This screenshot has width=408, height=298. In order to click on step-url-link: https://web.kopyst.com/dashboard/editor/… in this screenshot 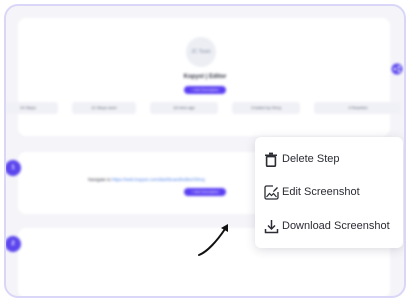, I will do `click(158, 179)`.